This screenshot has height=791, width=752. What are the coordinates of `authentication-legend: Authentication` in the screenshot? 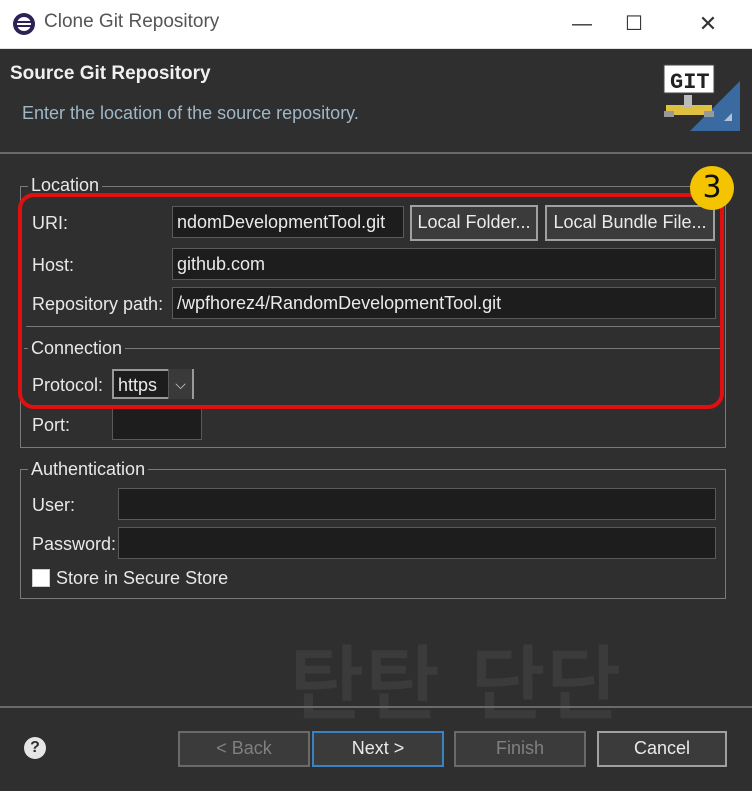 It's located at (88, 469).